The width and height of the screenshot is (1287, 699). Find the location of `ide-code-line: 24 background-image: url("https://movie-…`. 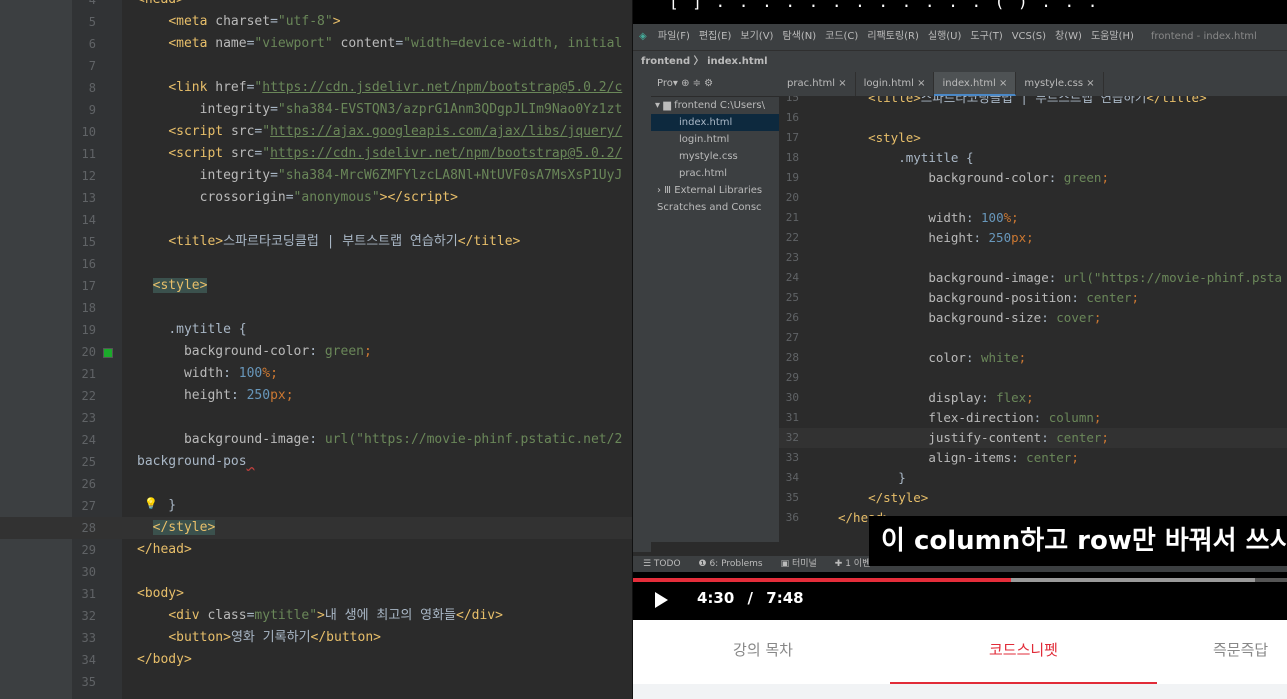

ide-code-line: 24 background-image: url("https://movie-… is located at coordinates (1033, 278).